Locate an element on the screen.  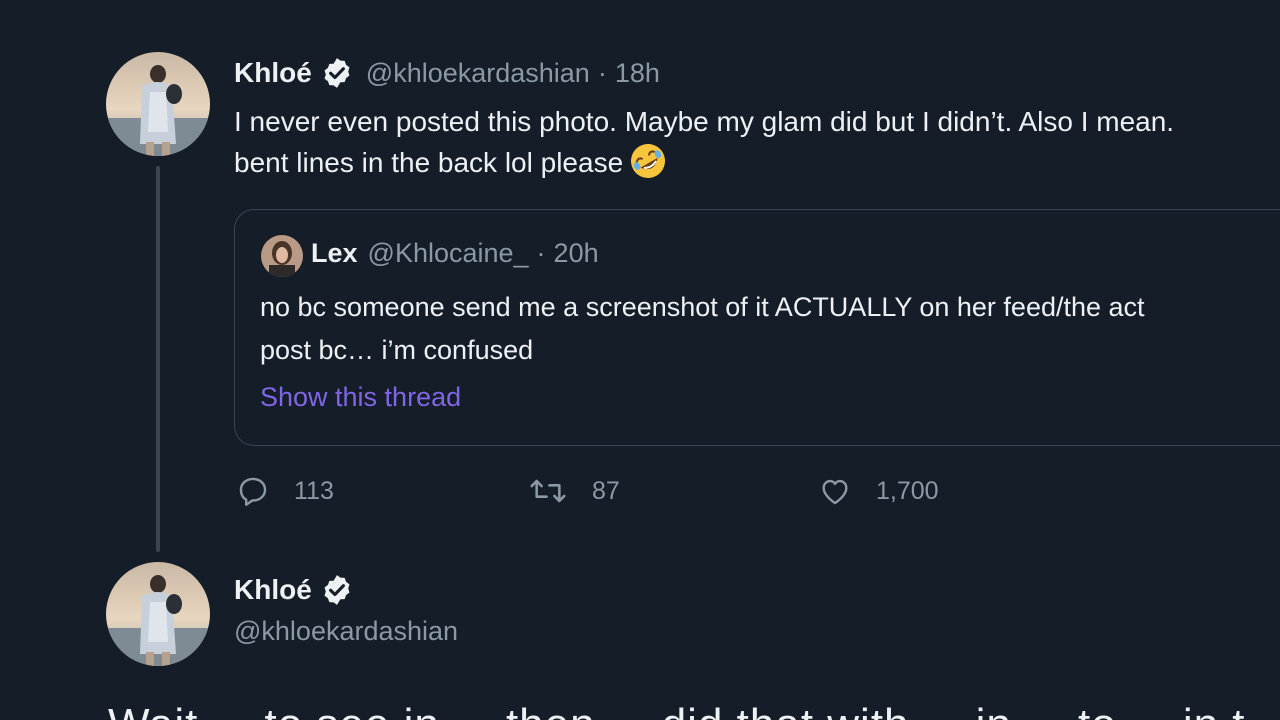
show-thread-link: Show this thread is located at coordinates (360, 397).